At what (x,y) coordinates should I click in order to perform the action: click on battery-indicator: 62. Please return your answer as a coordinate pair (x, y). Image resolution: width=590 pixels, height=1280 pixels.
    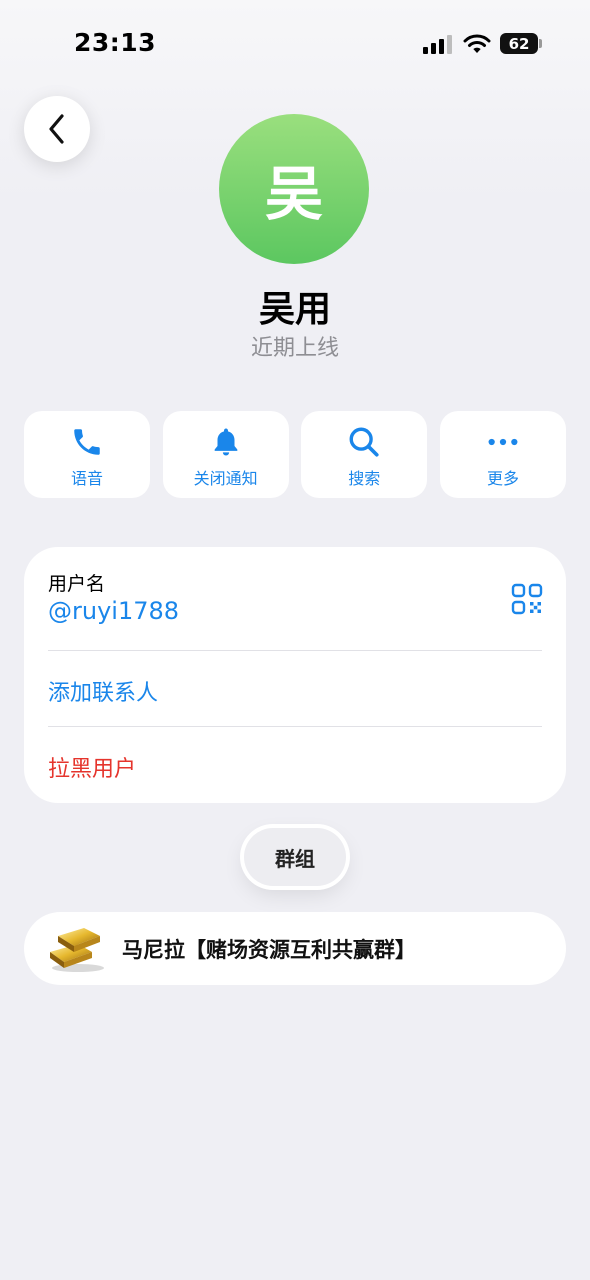
    Looking at the image, I should click on (519, 43).